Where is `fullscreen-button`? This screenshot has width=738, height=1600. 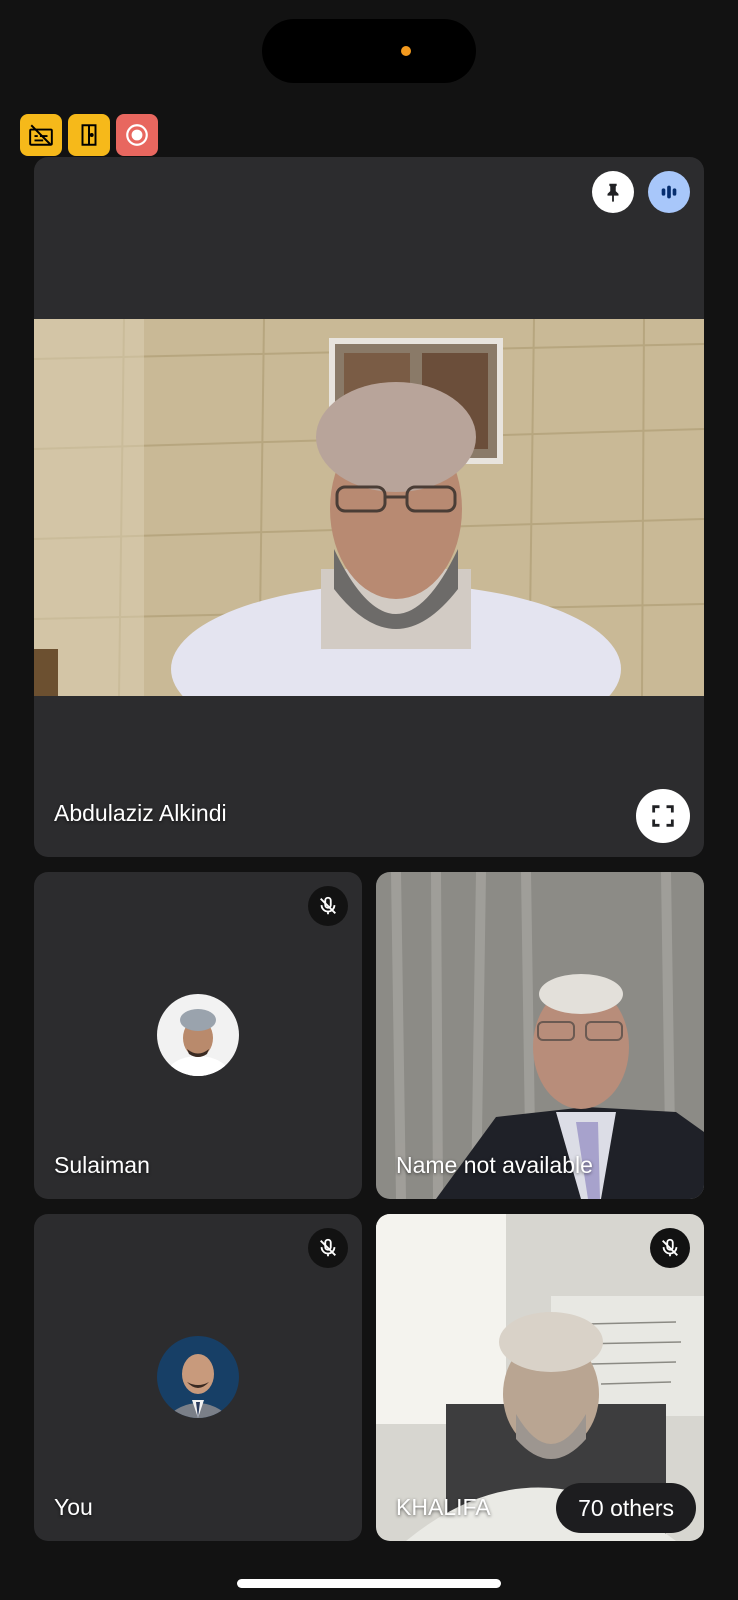 fullscreen-button is located at coordinates (663, 816).